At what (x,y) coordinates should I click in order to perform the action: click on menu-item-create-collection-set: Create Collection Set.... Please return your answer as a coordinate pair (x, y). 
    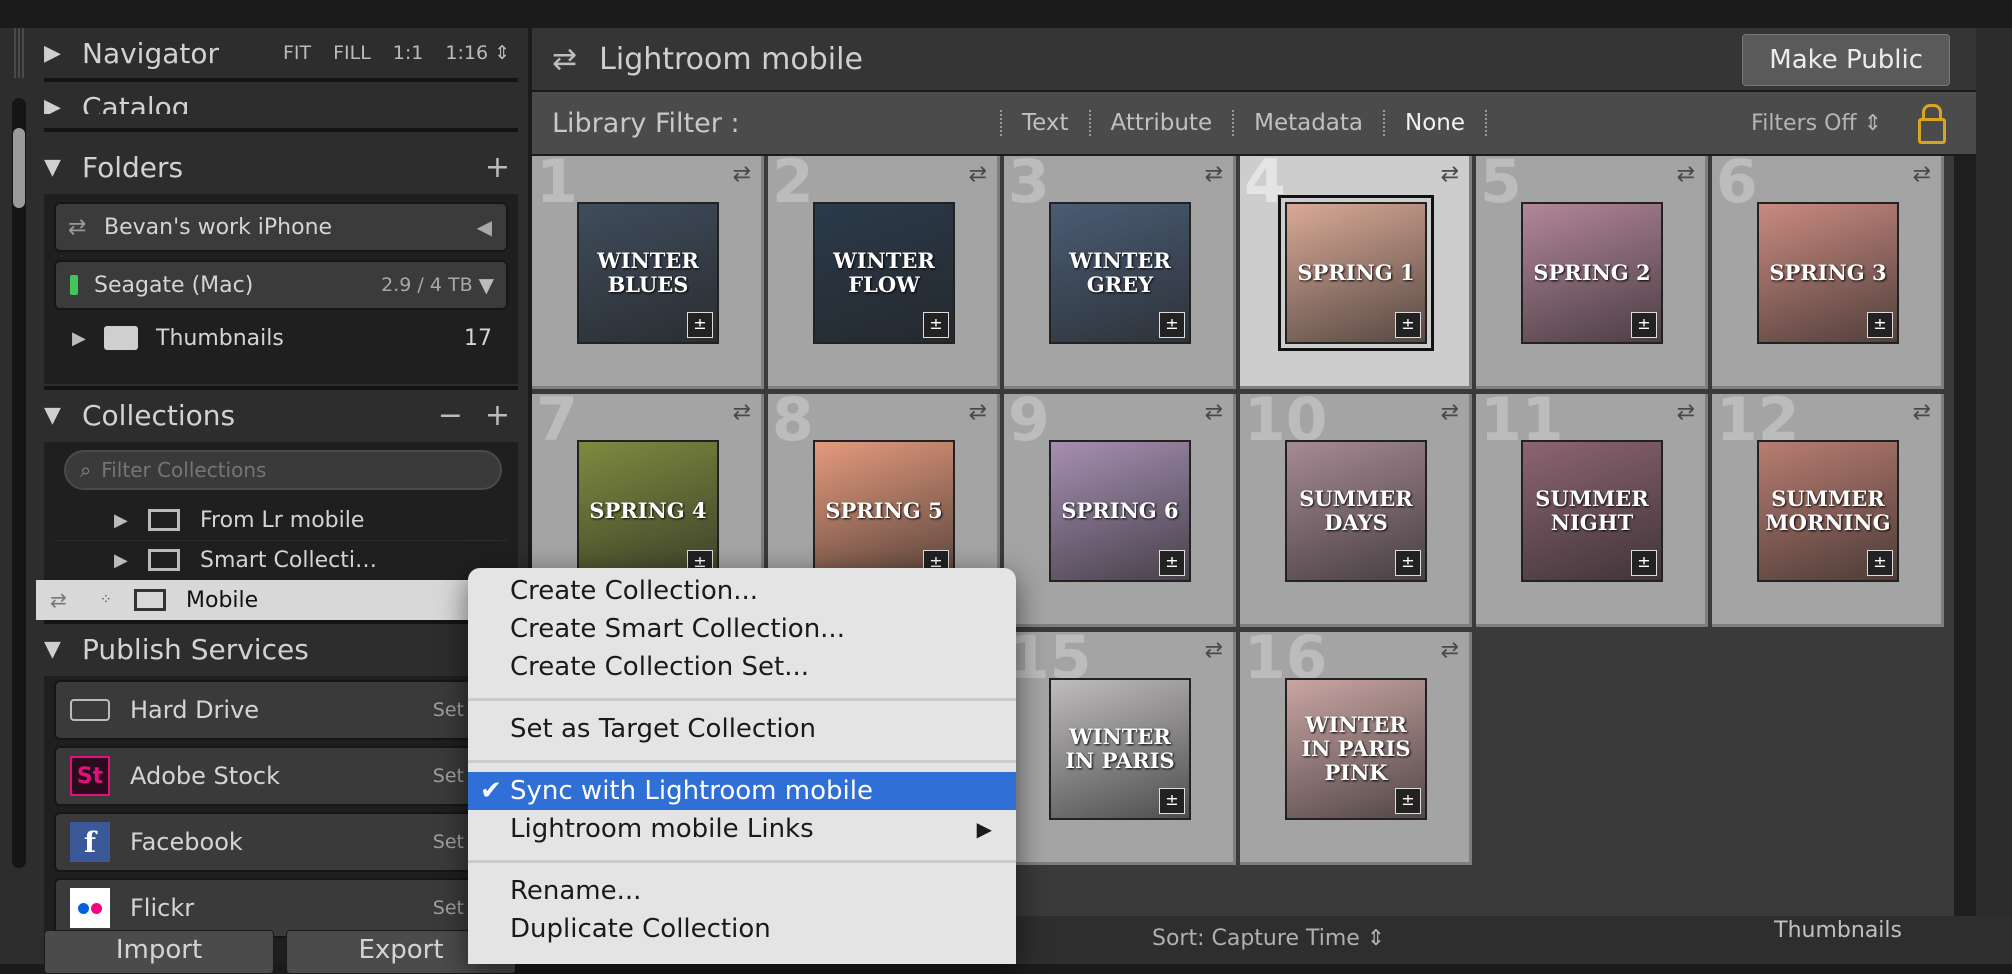
    Looking at the image, I should click on (742, 667).